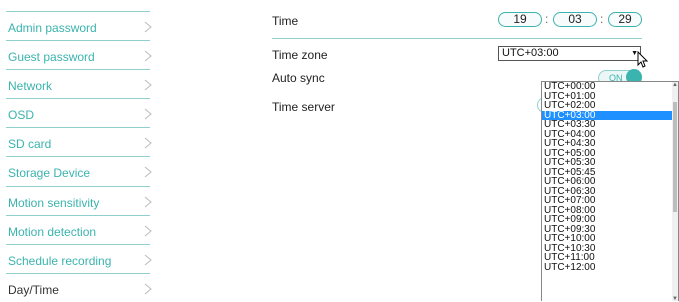 Image resolution: width=679 pixels, height=302 pixels. I want to click on nav-item-sd-card: SD card, so click(76, 141).